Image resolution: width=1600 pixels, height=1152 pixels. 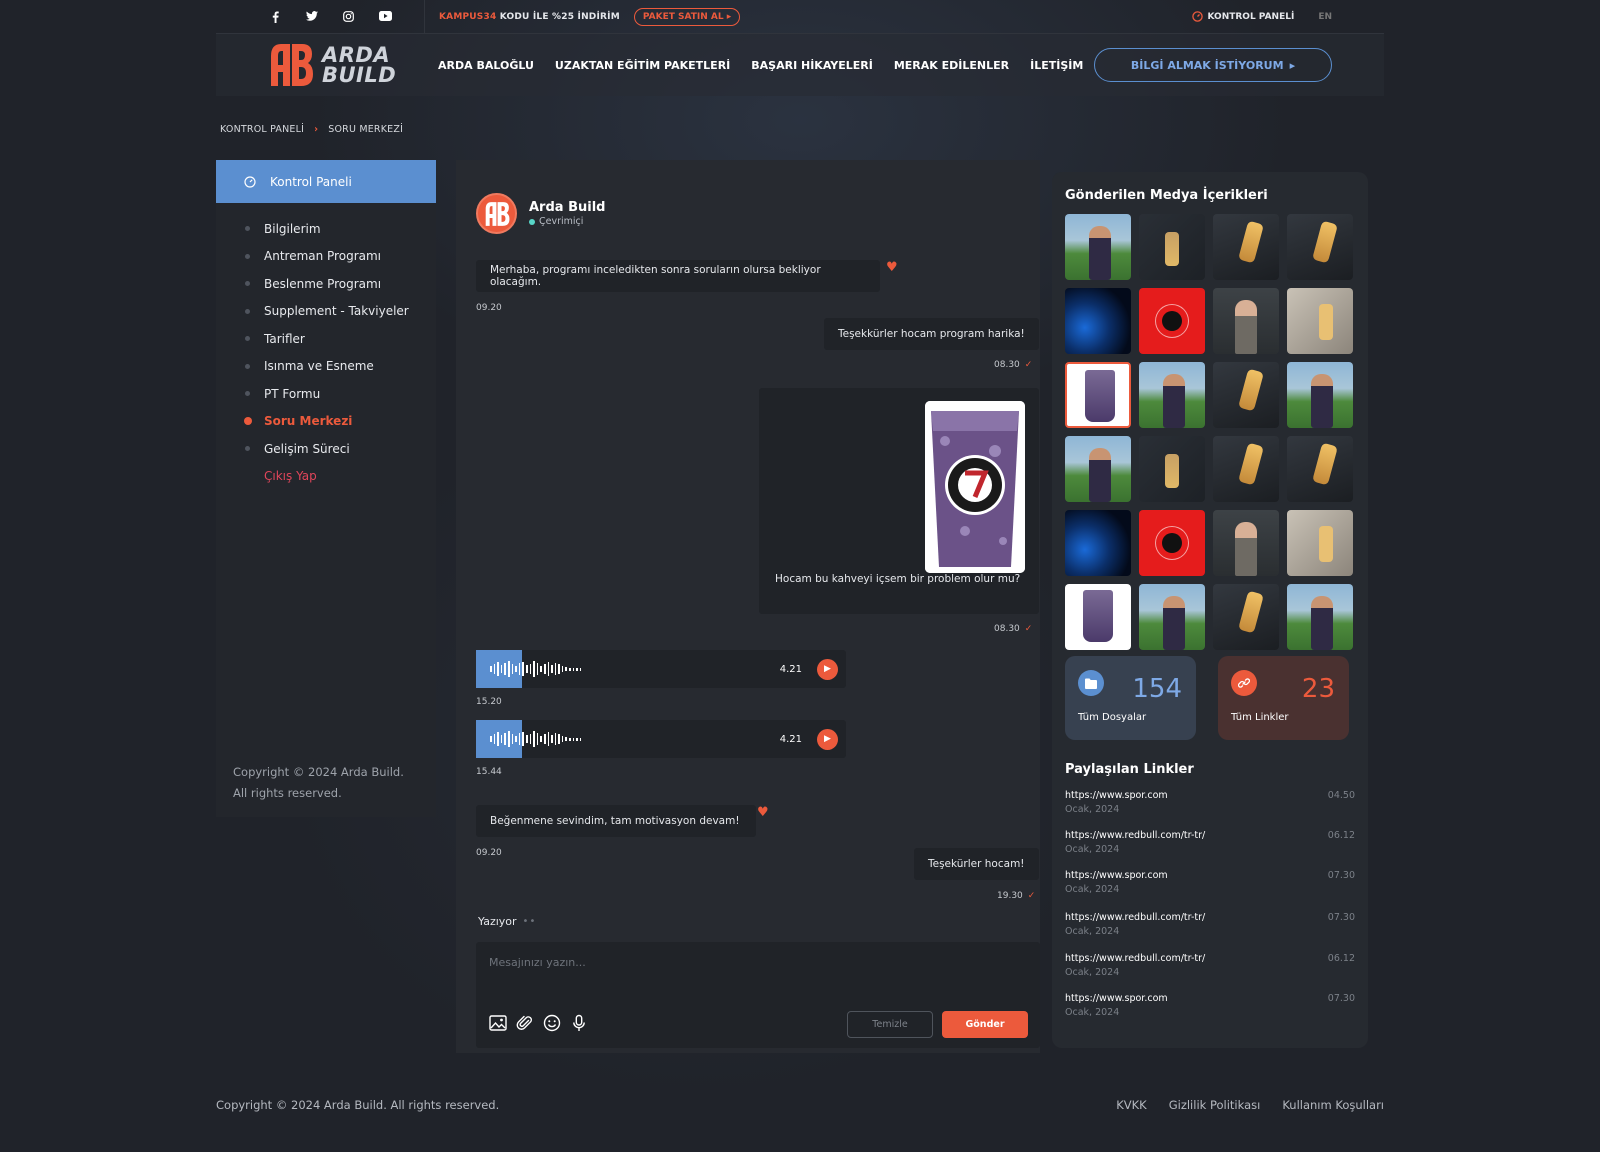 I want to click on clear-button: Temizle, so click(x=890, y=1024).